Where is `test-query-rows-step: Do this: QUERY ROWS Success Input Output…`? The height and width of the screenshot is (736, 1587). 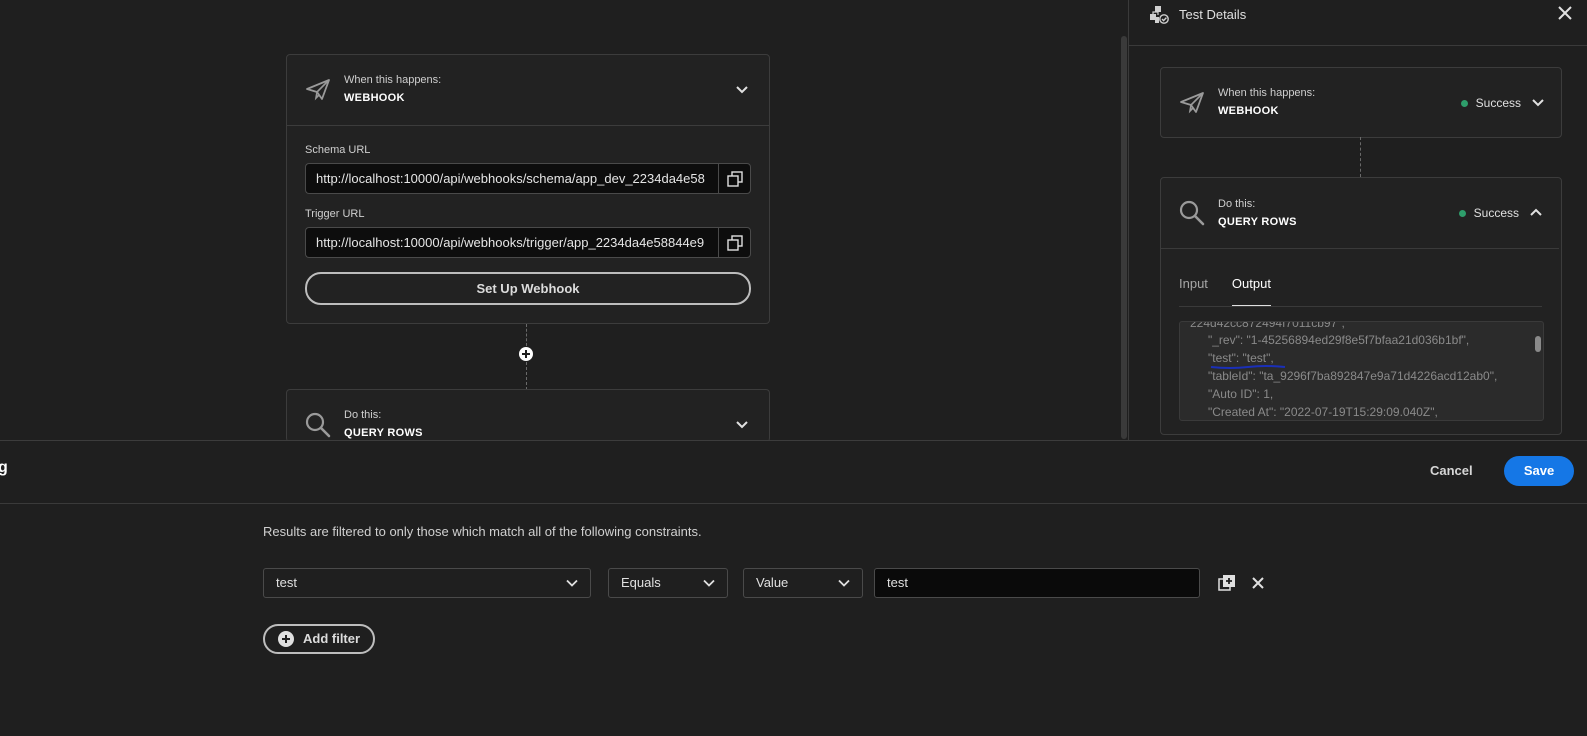 test-query-rows-step: Do this: QUERY ROWS Success Input Output… is located at coordinates (1361, 306).